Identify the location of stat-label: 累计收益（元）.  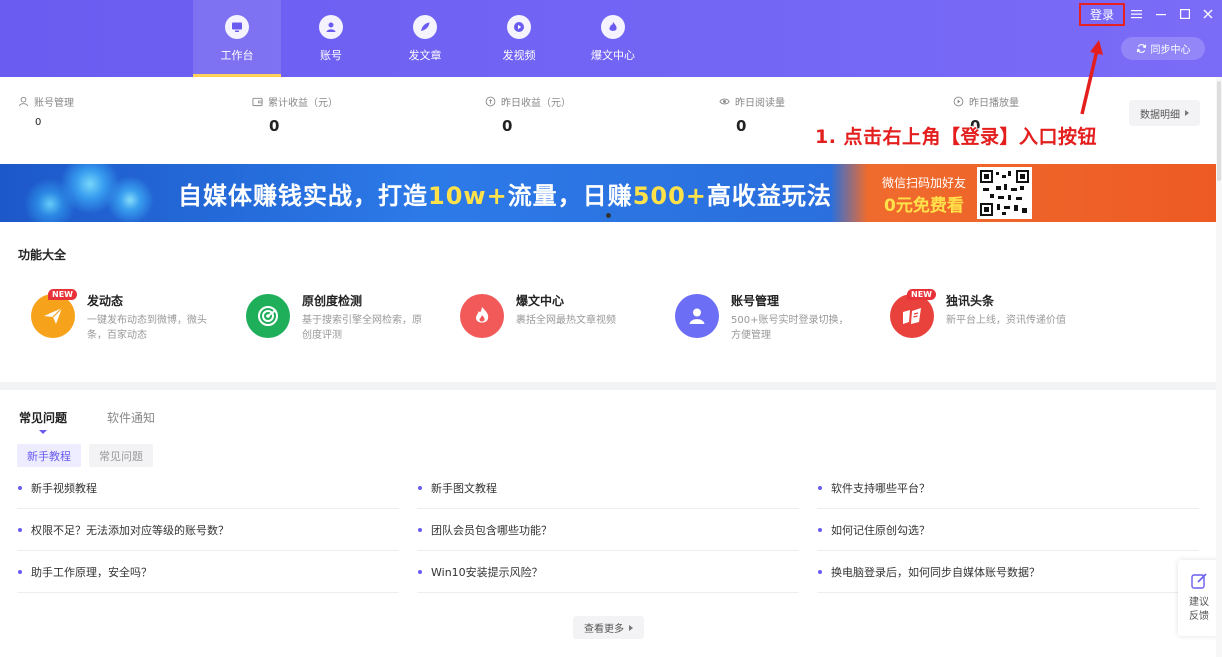
(303, 103).